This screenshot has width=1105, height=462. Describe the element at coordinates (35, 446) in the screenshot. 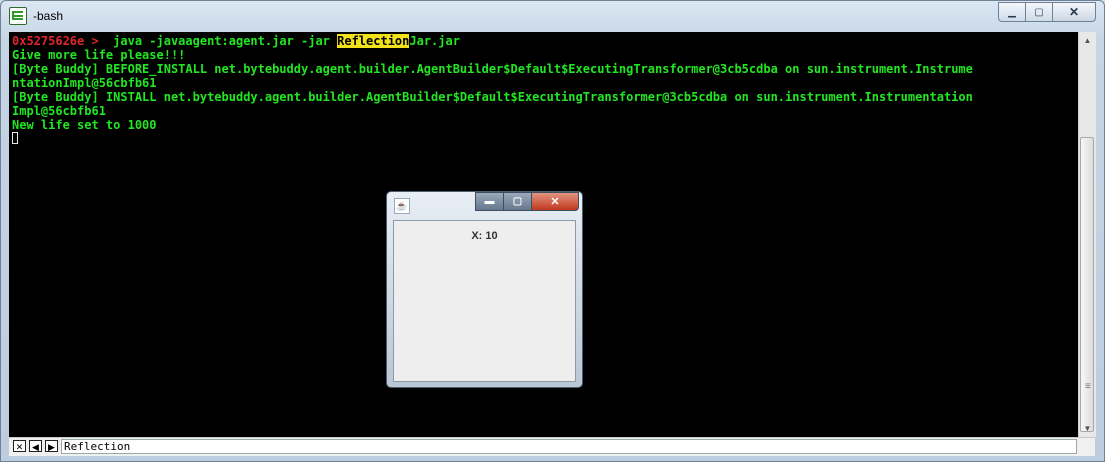

I see `search-prev-icon: ◀` at that location.